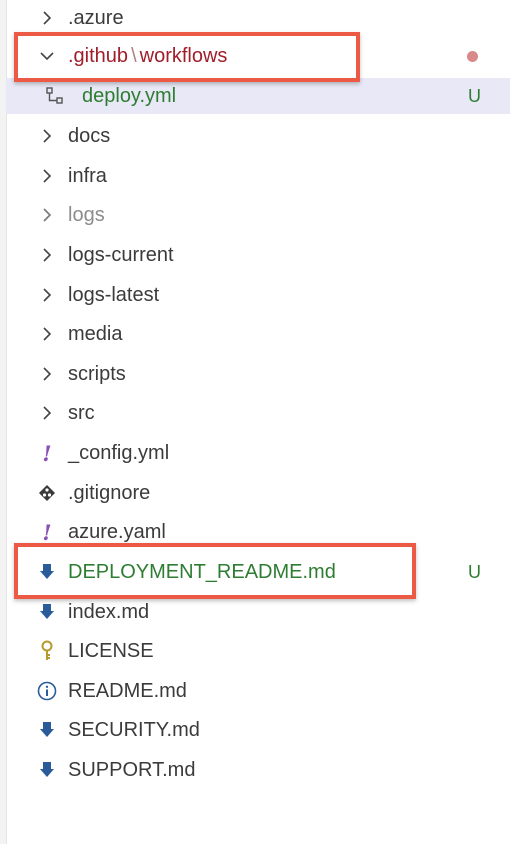  I want to click on tree-item-index-md: index.md, so click(258, 612).